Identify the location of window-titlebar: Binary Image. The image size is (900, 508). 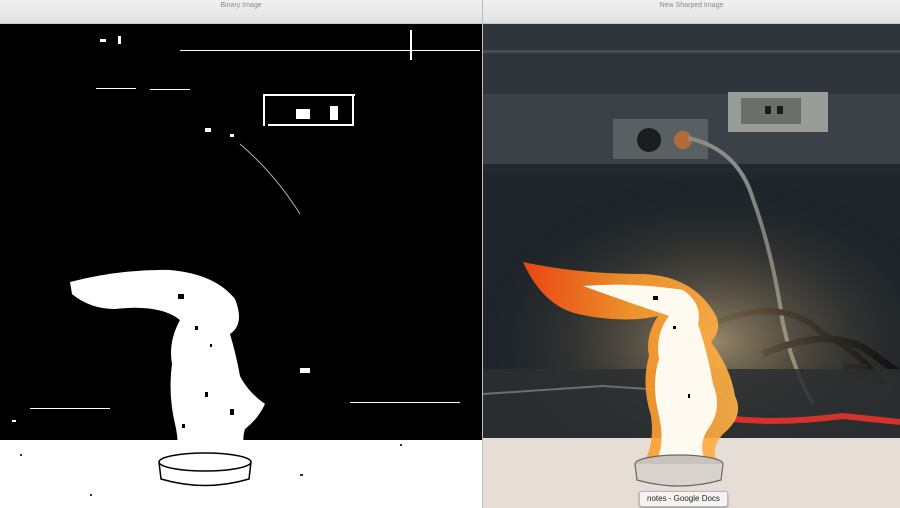
(241, 12).